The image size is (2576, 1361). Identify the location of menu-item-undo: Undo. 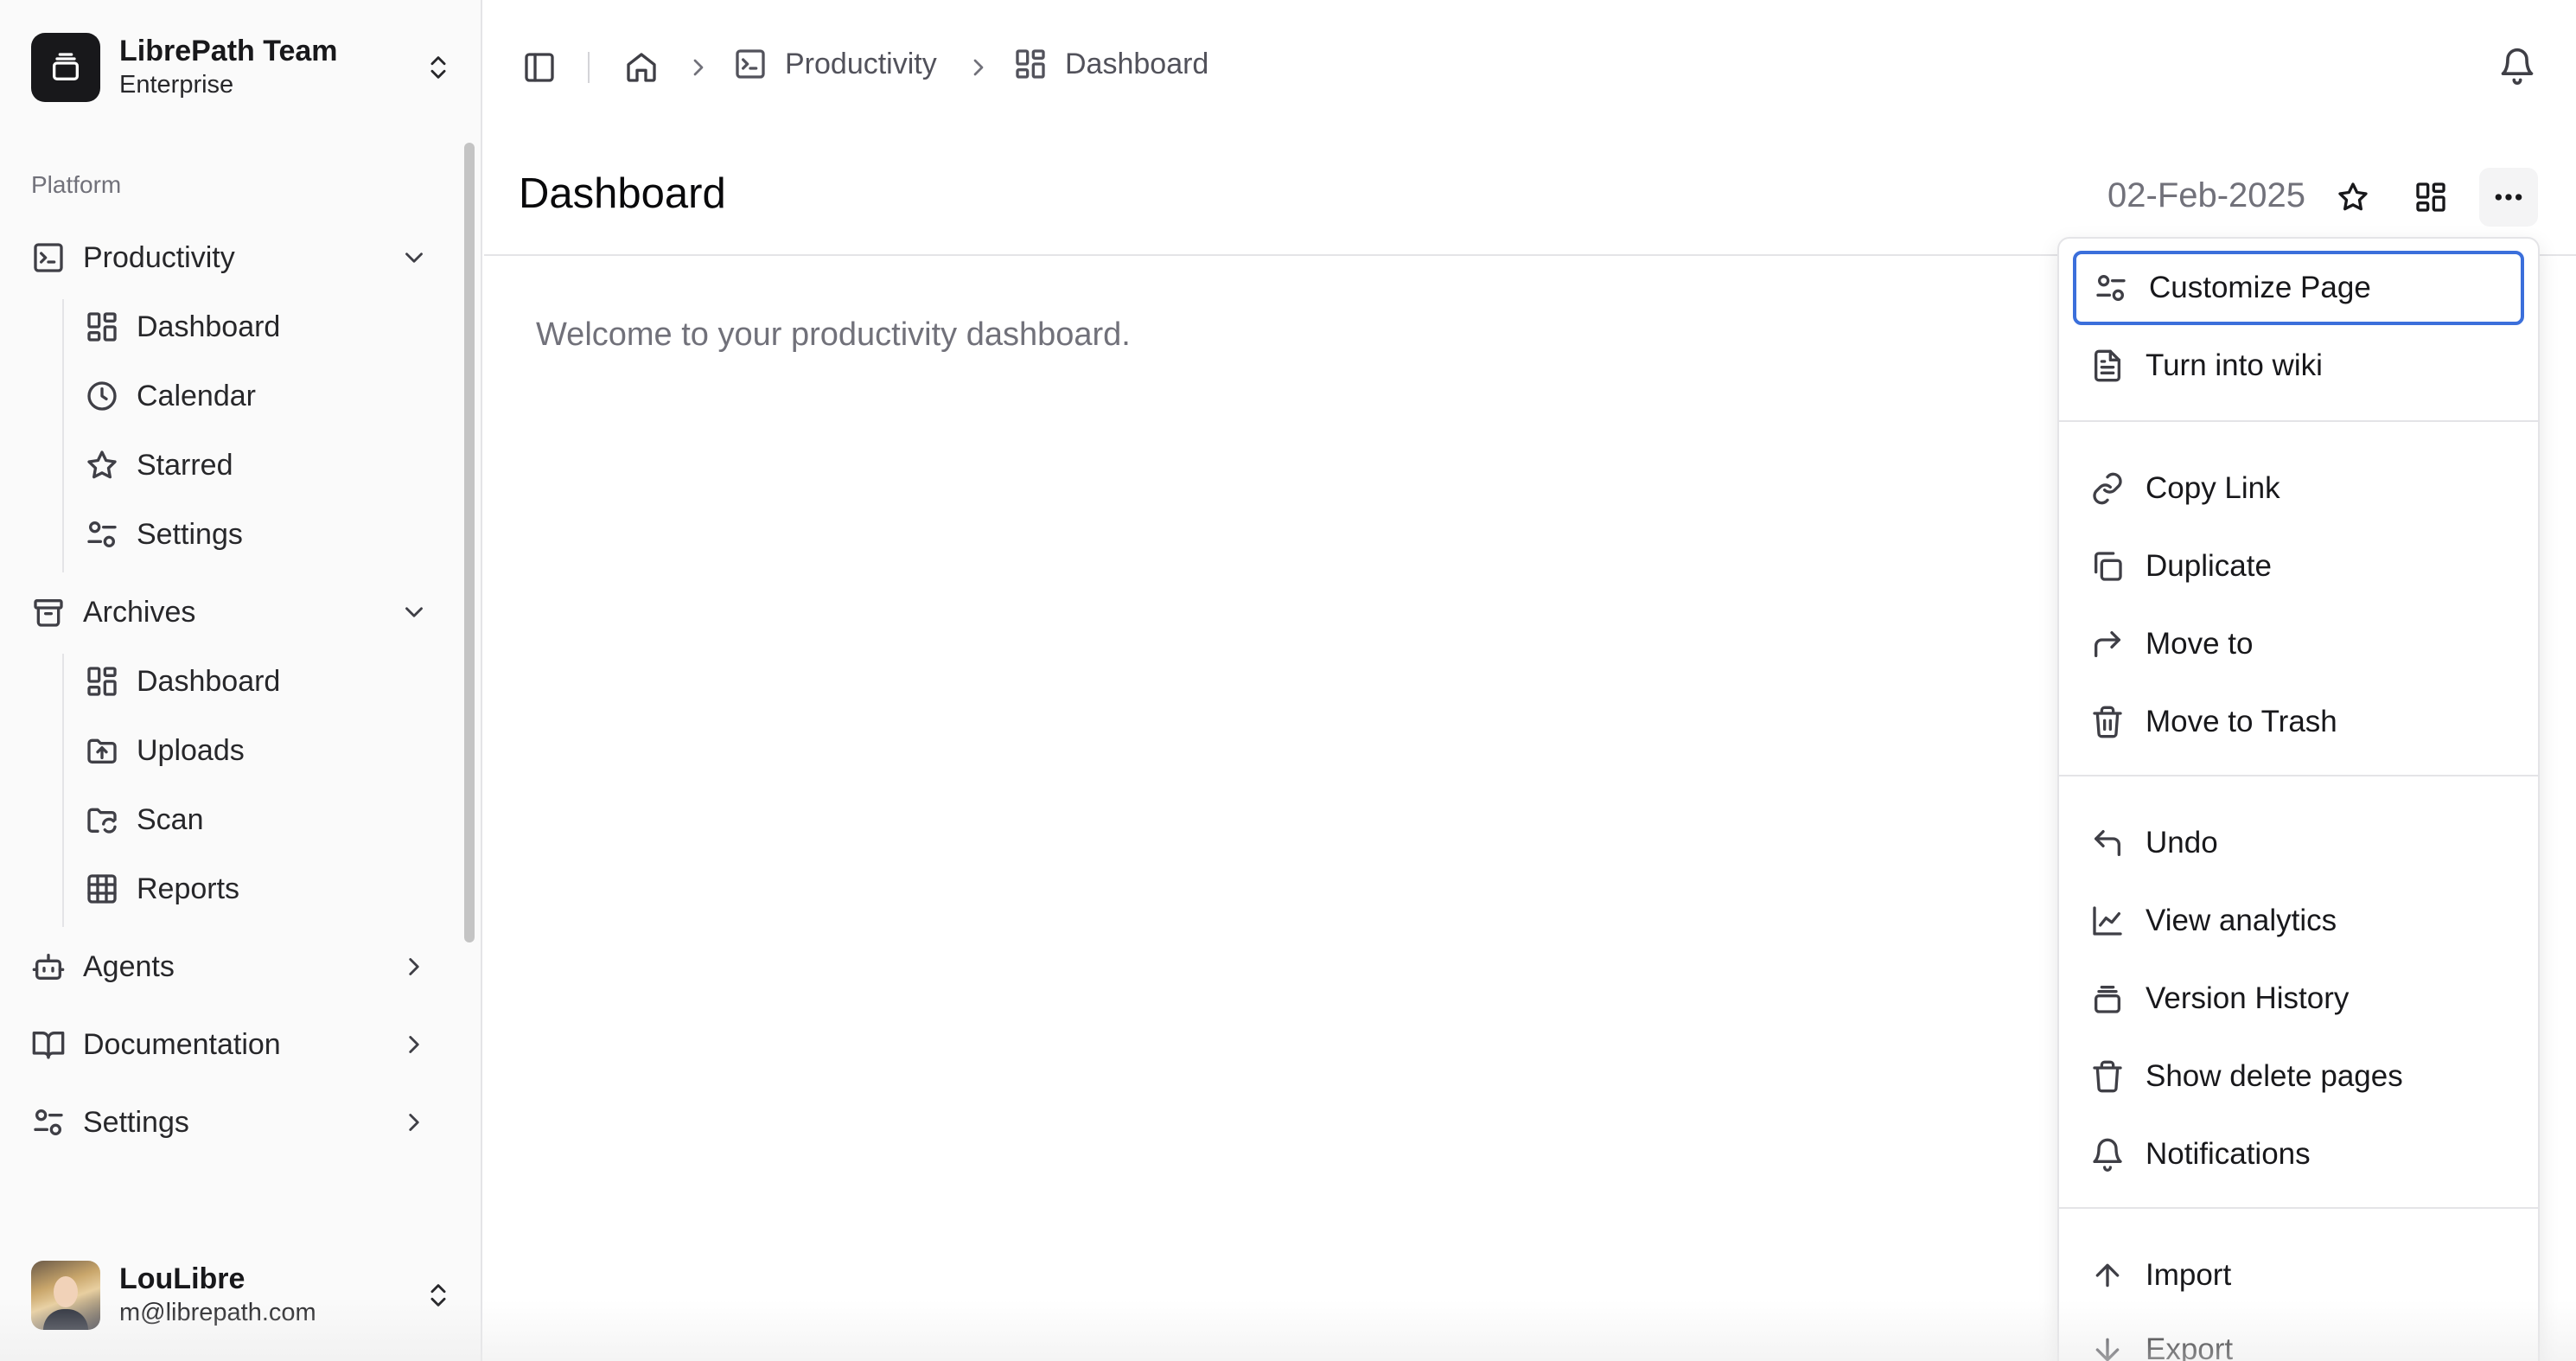
(2298, 843).